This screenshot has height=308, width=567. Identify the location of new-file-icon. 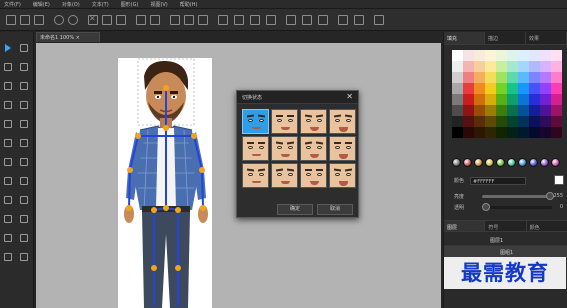
(11, 20).